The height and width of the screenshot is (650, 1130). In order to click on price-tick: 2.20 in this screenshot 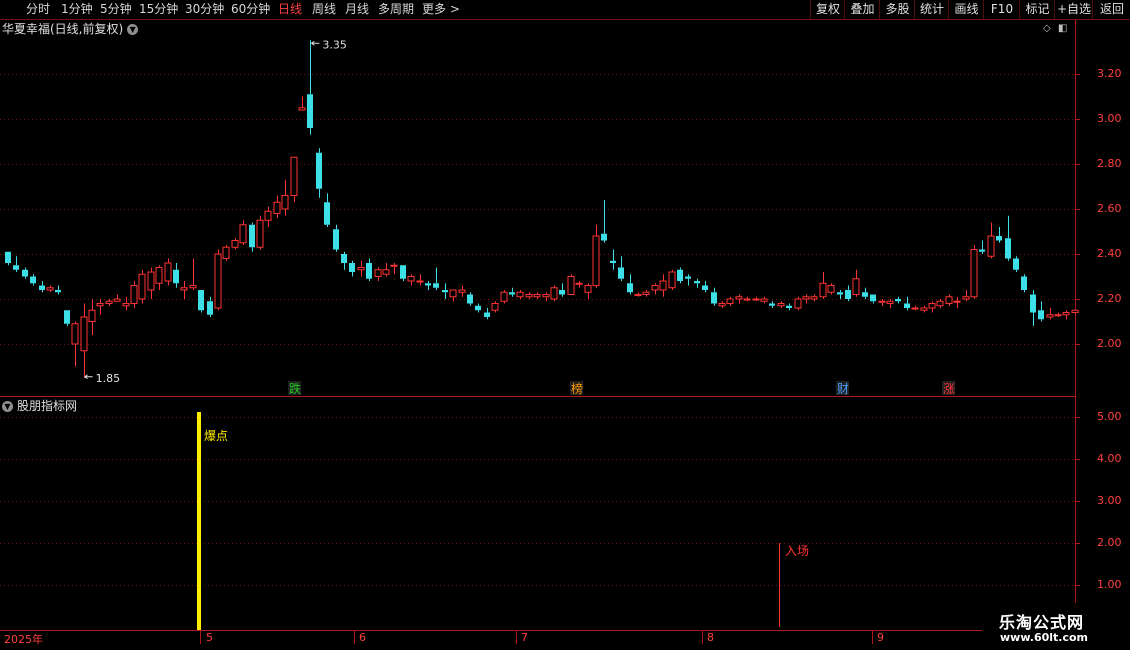, I will do `click(1109, 298)`.